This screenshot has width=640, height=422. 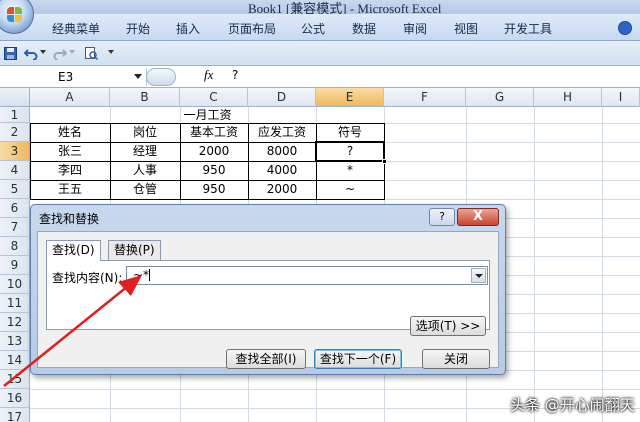 What do you see at coordinates (621, 97) in the screenshot?
I see `column-header-i: I` at bounding box center [621, 97].